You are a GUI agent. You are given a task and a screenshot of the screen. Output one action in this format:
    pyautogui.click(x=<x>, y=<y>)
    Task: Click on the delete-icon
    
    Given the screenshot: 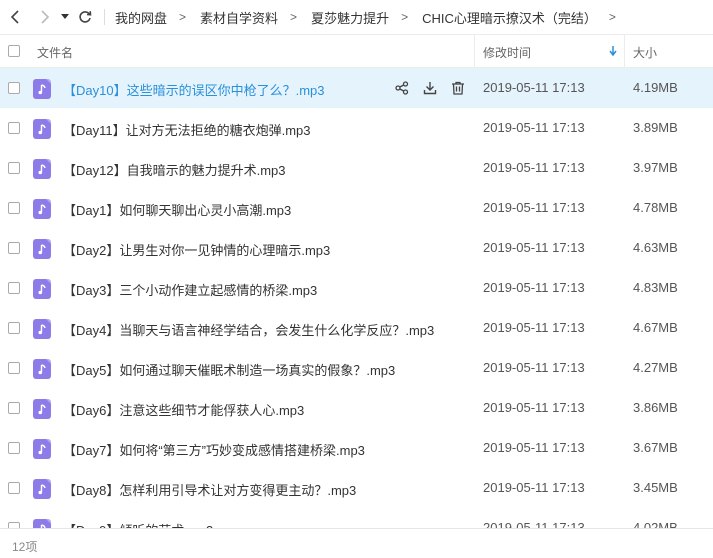 What is the action you would take?
    pyautogui.click(x=458, y=88)
    